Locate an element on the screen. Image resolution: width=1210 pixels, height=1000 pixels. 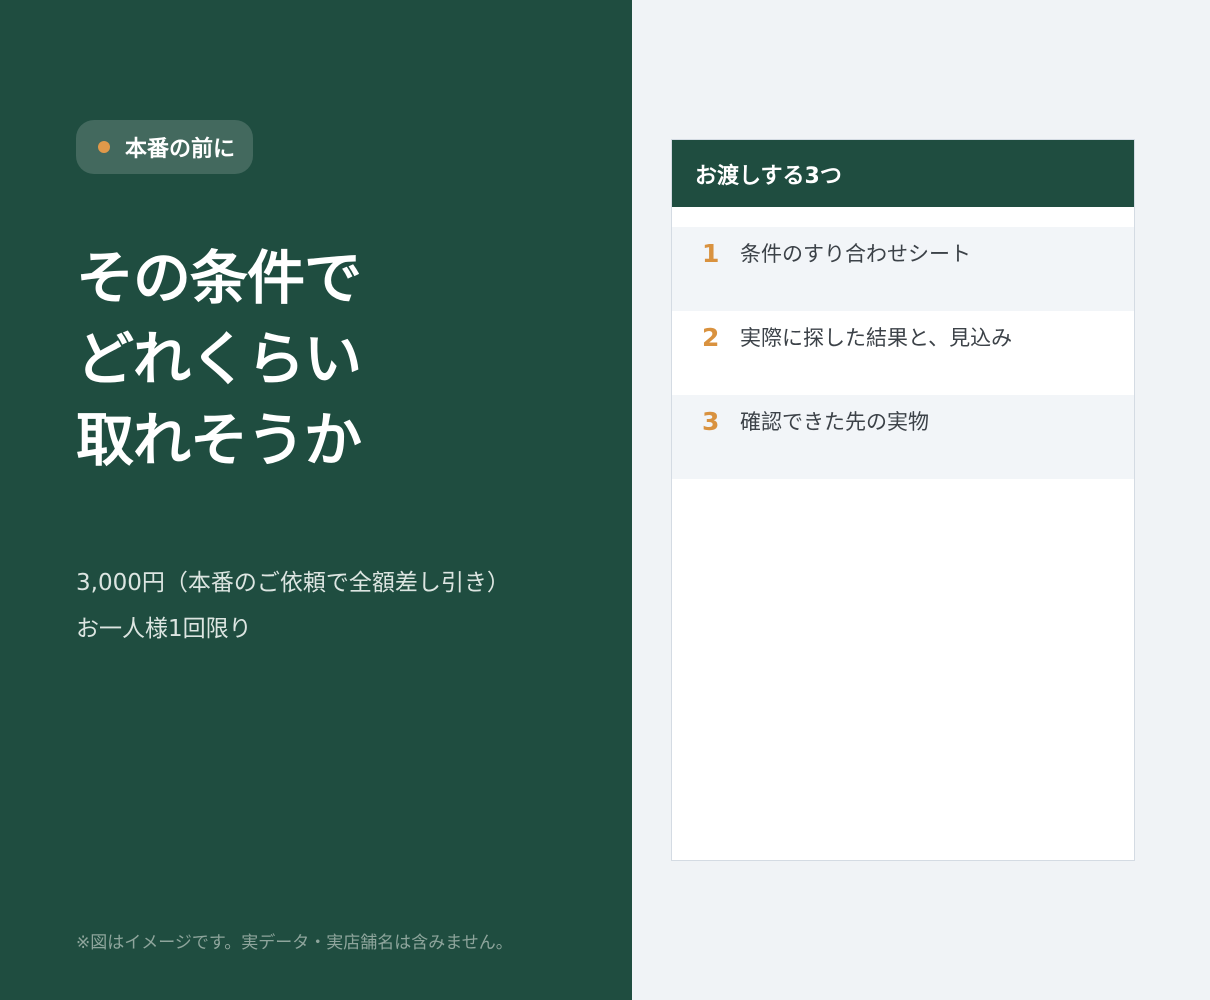
price-info: 3,000円（本番のご依頼で全額差し引き） お一人様1回限り is located at coordinates (293, 606).